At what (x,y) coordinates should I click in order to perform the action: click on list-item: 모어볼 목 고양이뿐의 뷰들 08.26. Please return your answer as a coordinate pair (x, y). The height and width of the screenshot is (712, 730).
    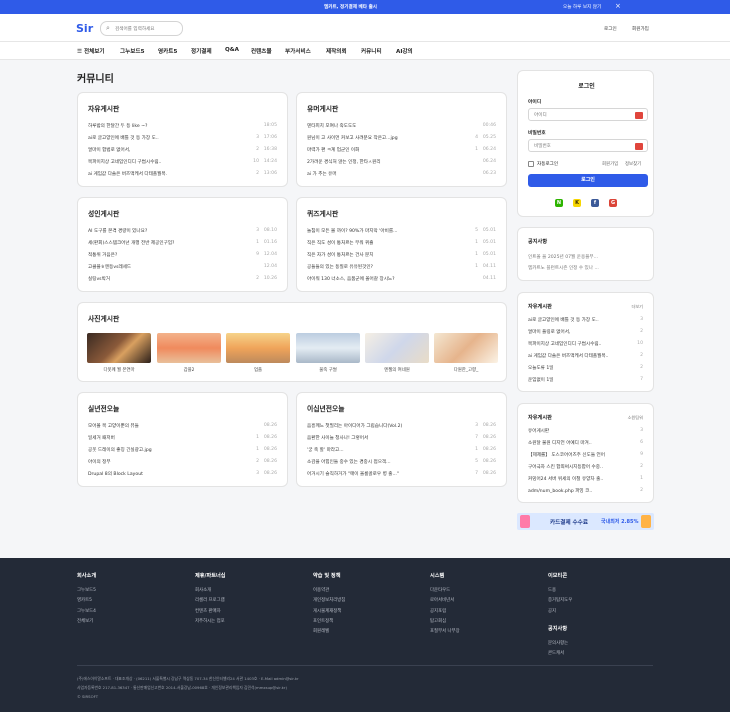
    Looking at the image, I should click on (182, 427).